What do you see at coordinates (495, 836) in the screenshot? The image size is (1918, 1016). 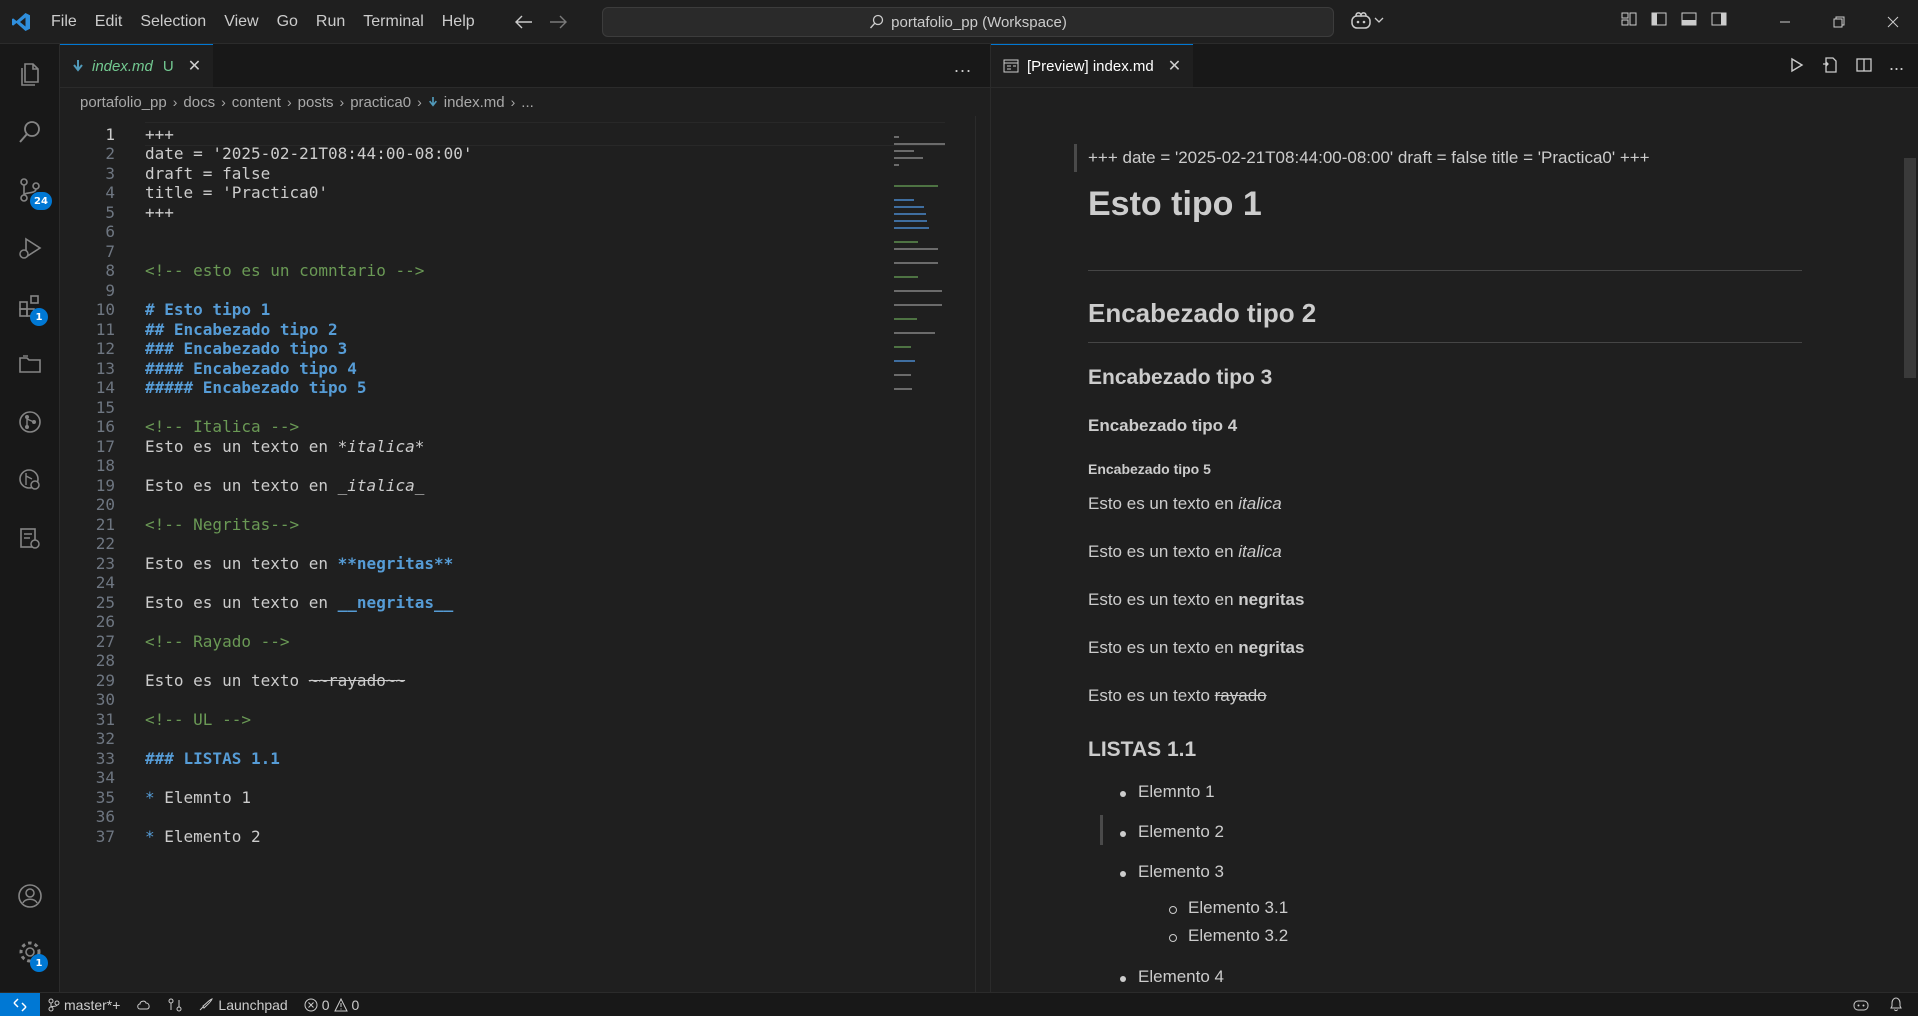 I see `code-line: 37 * Elemento 2` at bounding box center [495, 836].